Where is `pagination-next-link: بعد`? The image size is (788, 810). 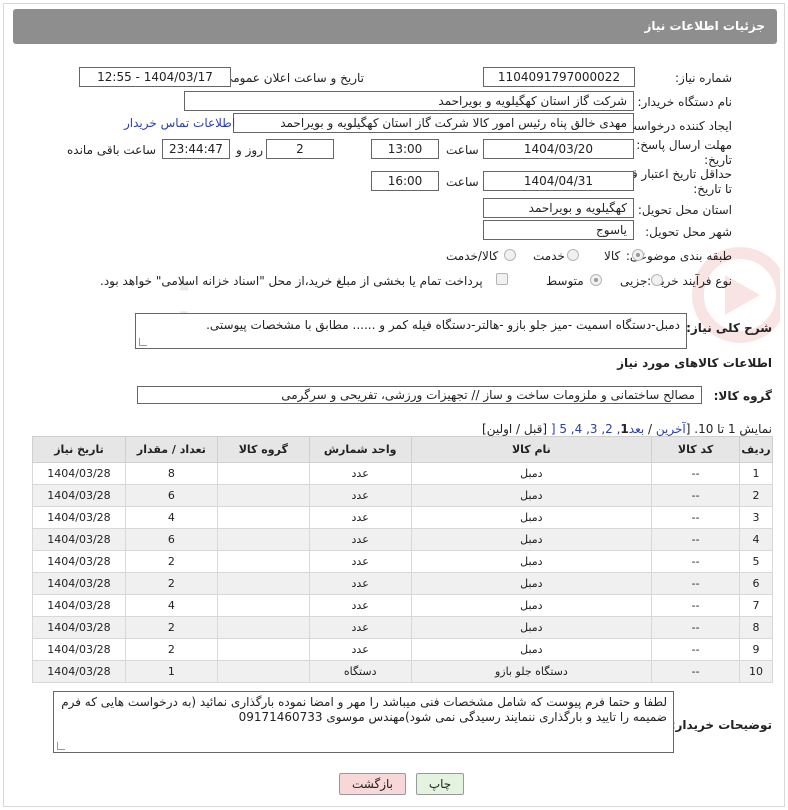 pagination-next-link: بعد is located at coordinates (636, 429).